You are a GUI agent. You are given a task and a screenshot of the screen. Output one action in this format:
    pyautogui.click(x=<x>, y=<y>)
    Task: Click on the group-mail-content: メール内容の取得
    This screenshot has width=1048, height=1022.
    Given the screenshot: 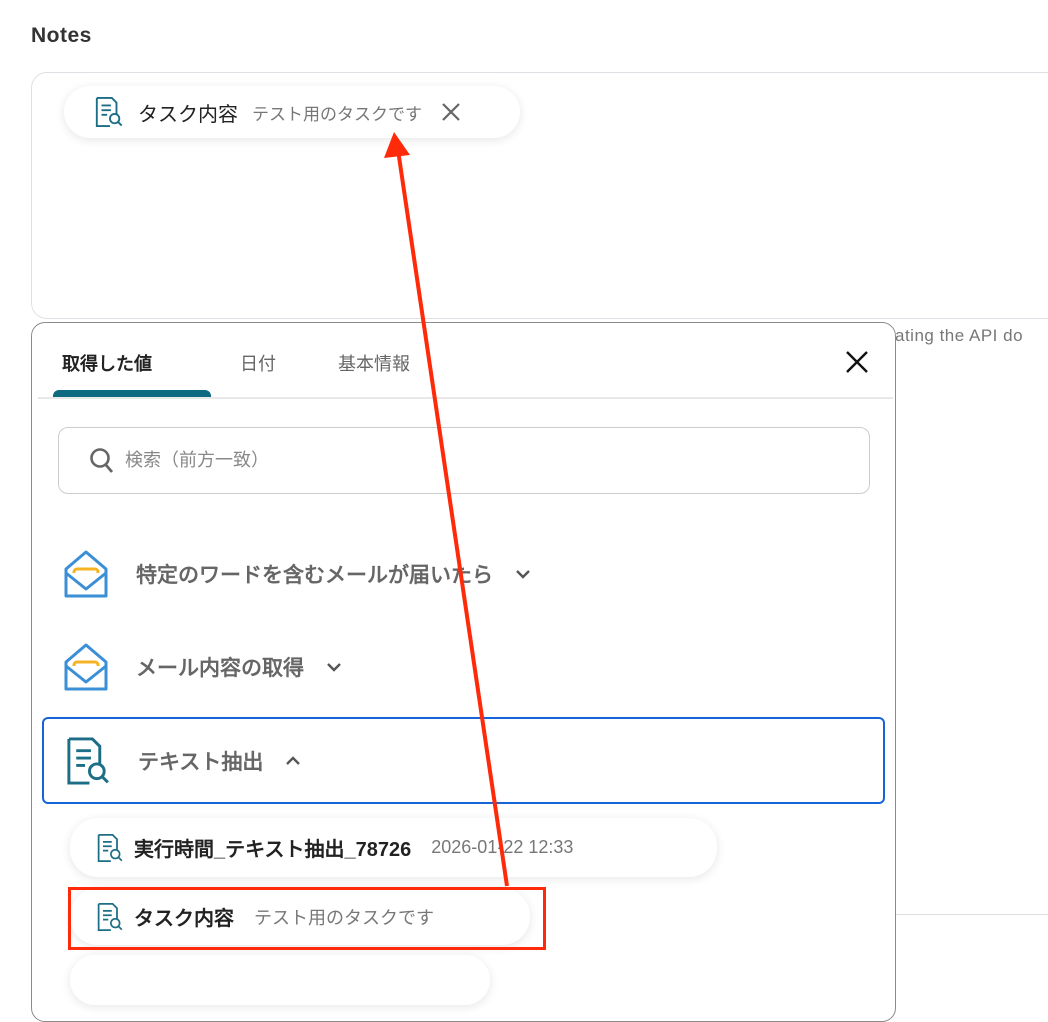 What is the action you would take?
    pyautogui.click(x=463, y=666)
    